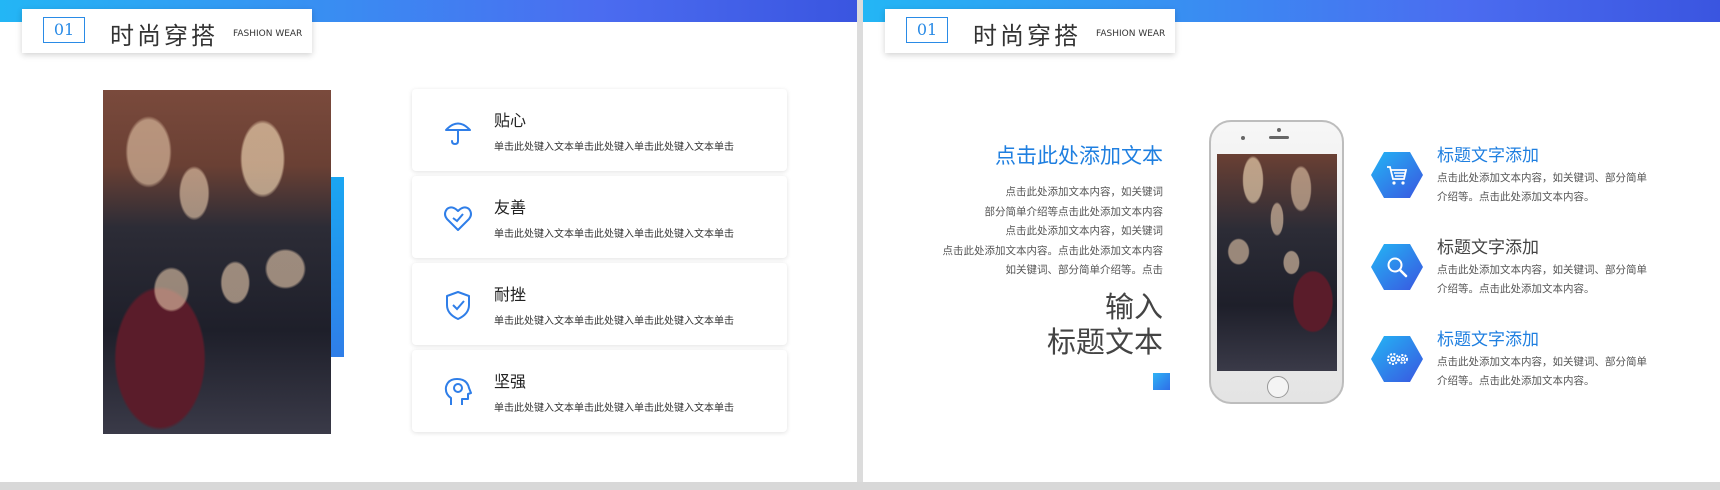 The height and width of the screenshot is (490, 1720). What do you see at coordinates (599, 391) in the screenshot?
I see `feature-card: 坚强 单击此处键入文本单击此处键入单击此处键入文本单击` at bounding box center [599, 391].